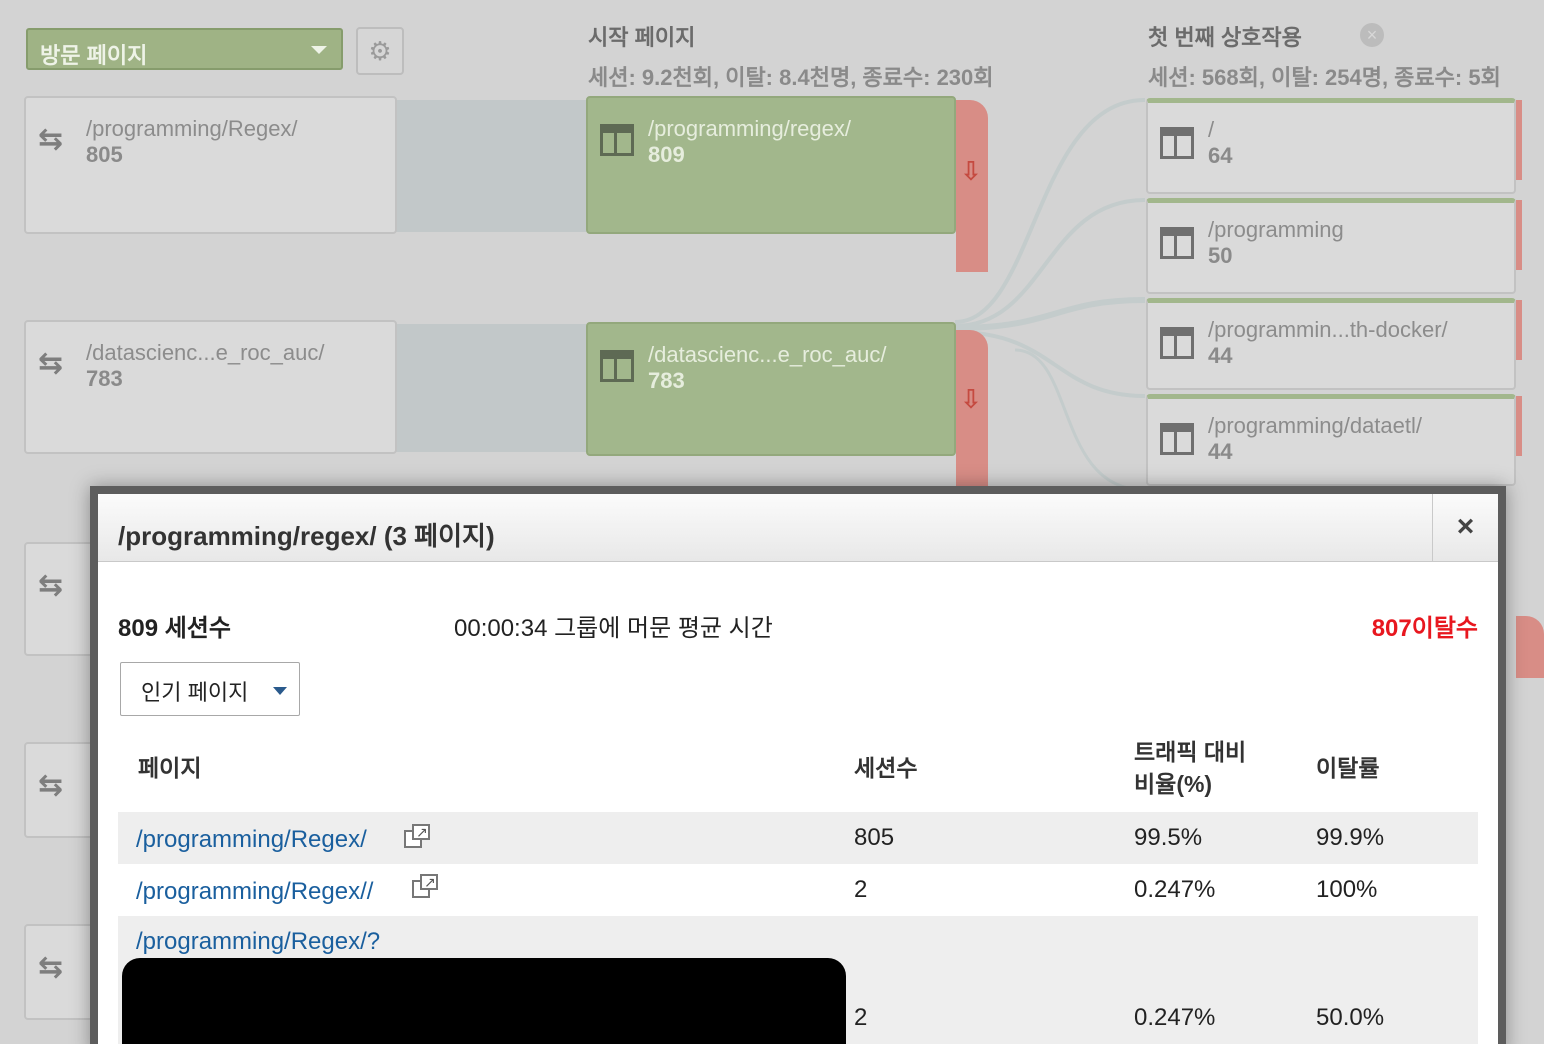 The width and height of the screenshot is (1544, 1044). What do you see at coordinates (1350, 837) in the screenshot?
I see `exit-rate-value: 99.9%` at bounding box center [1350, 837].